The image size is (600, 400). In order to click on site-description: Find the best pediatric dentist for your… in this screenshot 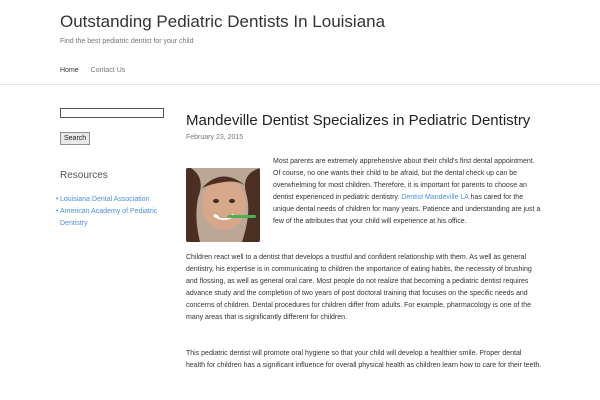, I will do `click(127, 41)`.